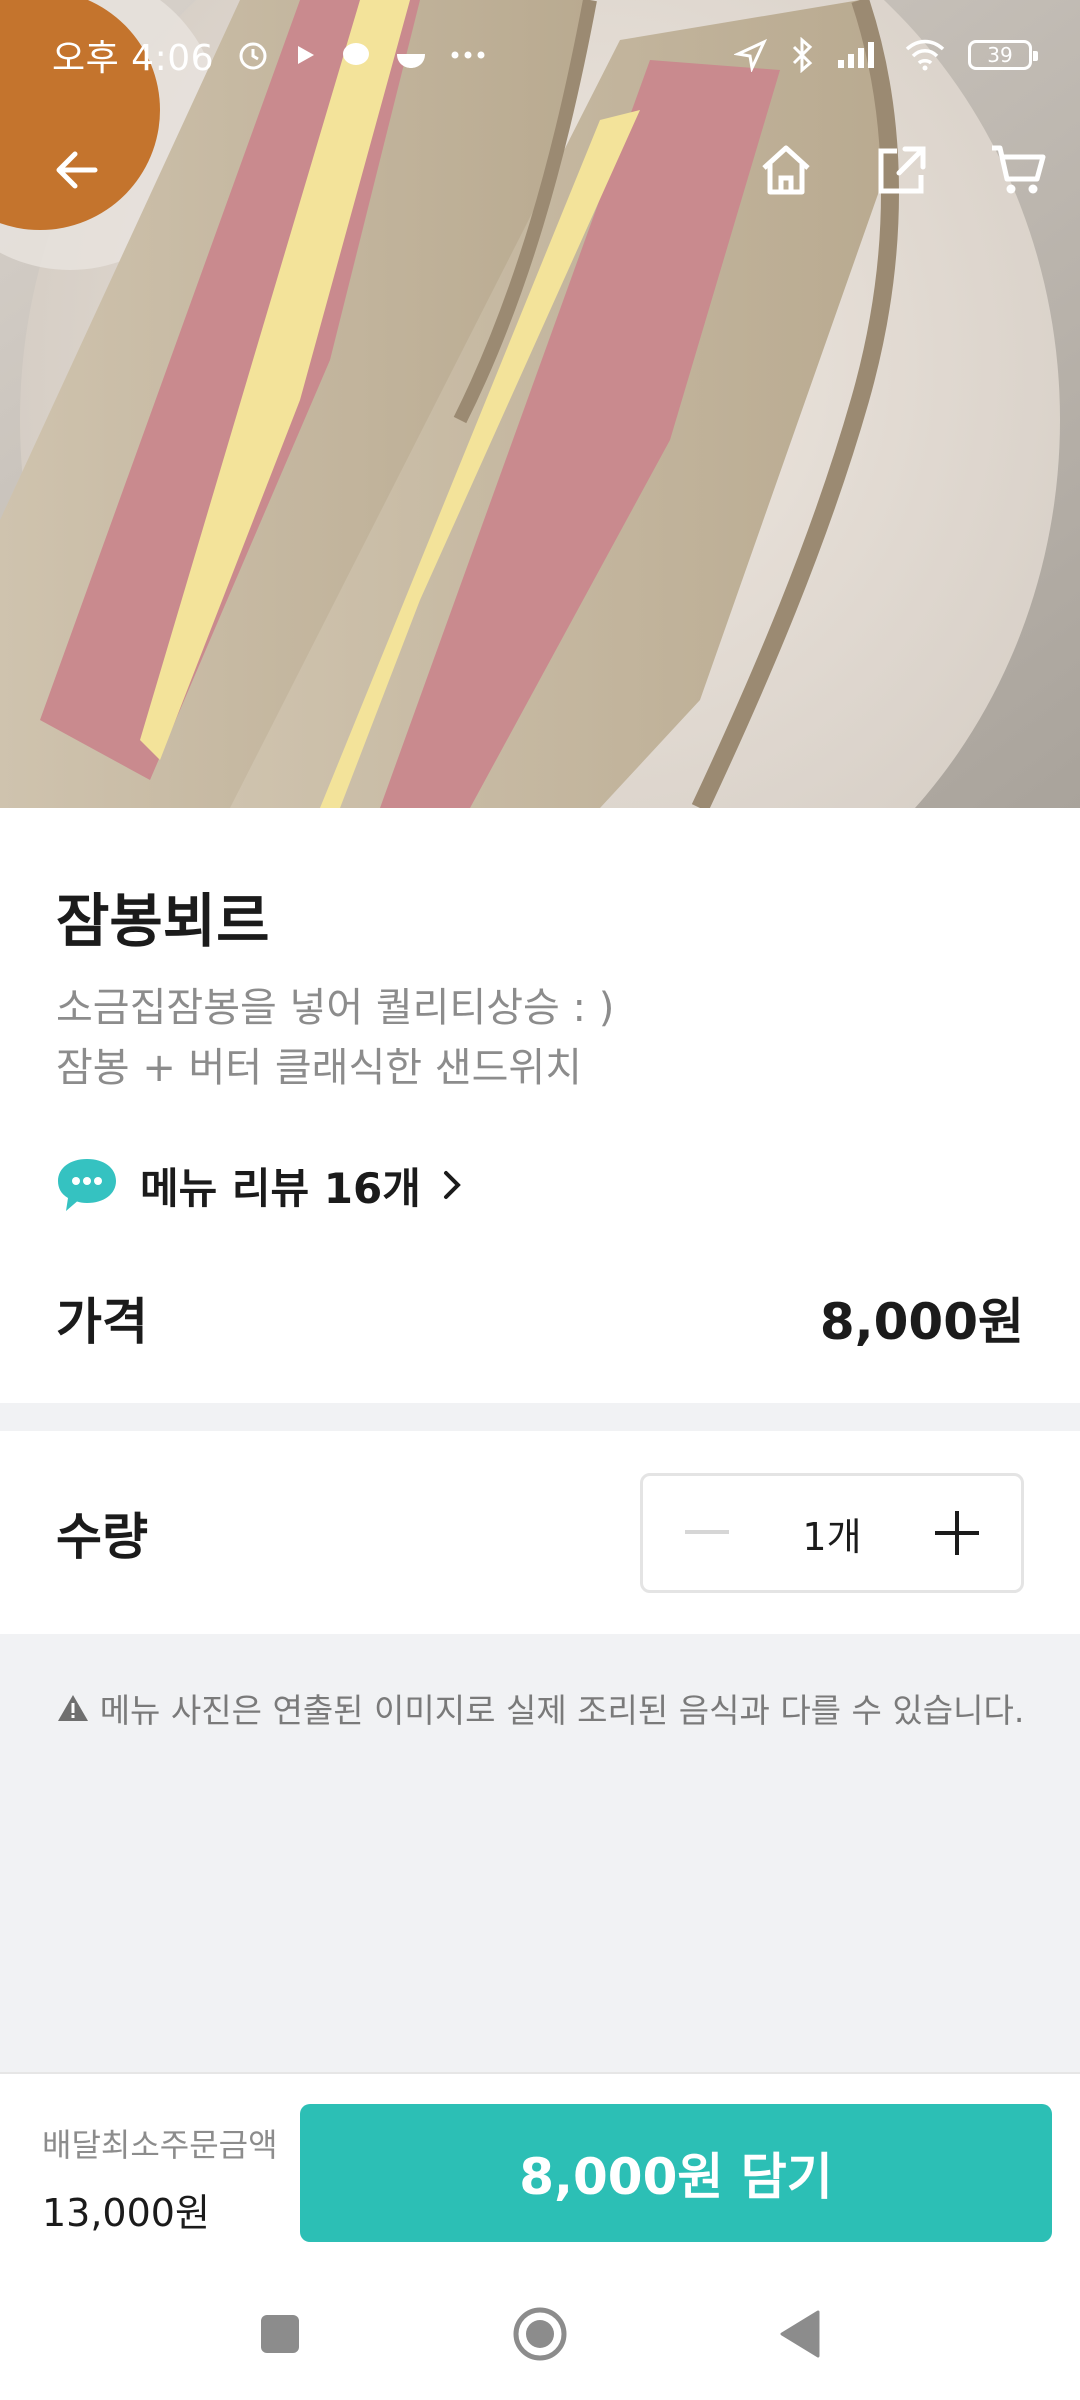 Image resolution: width=1080 pixels, height=2400 pixels. I want to click on cart-button-top, so click(1018, 170).